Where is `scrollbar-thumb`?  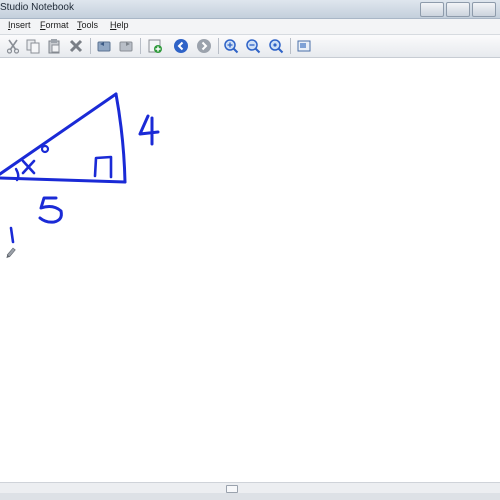
scrollbar-thumb is located at coordinates (232, 489).